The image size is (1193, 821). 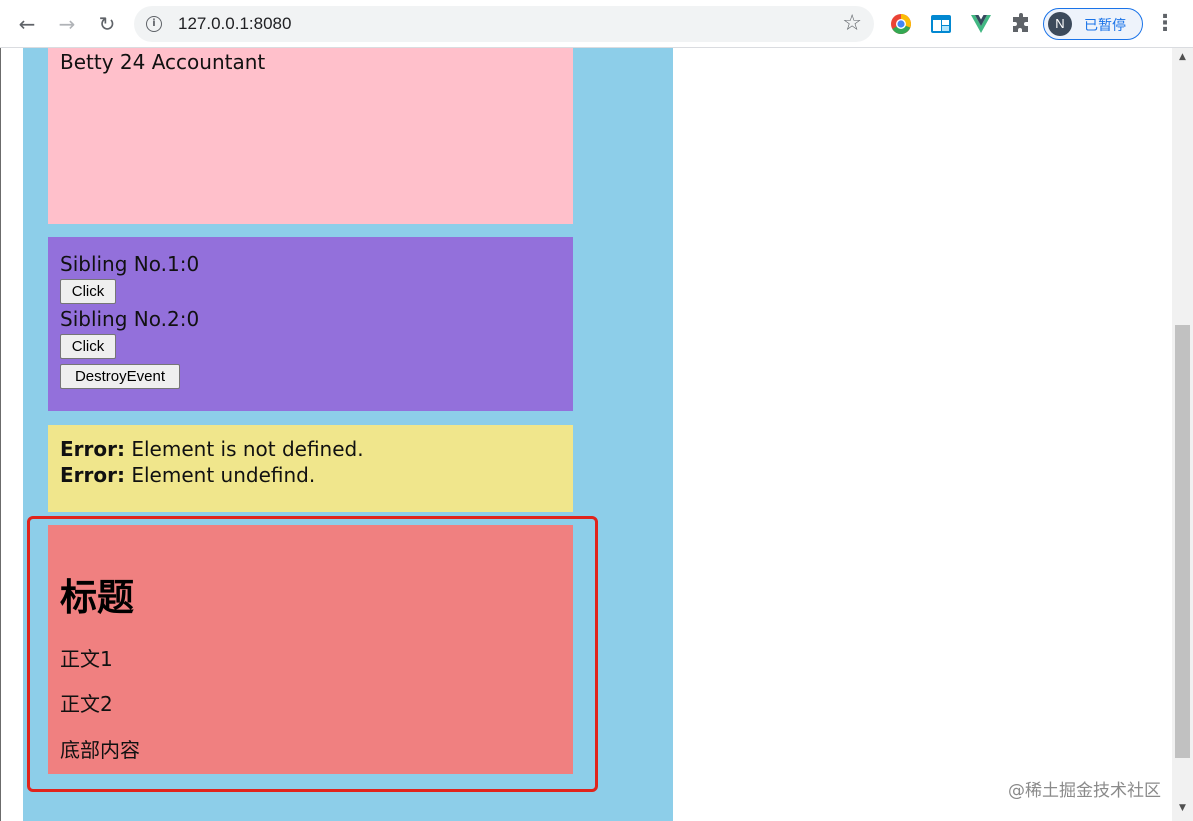 I want to click on more-vertical-icon: ⋮, so click(x=1165, y=24).